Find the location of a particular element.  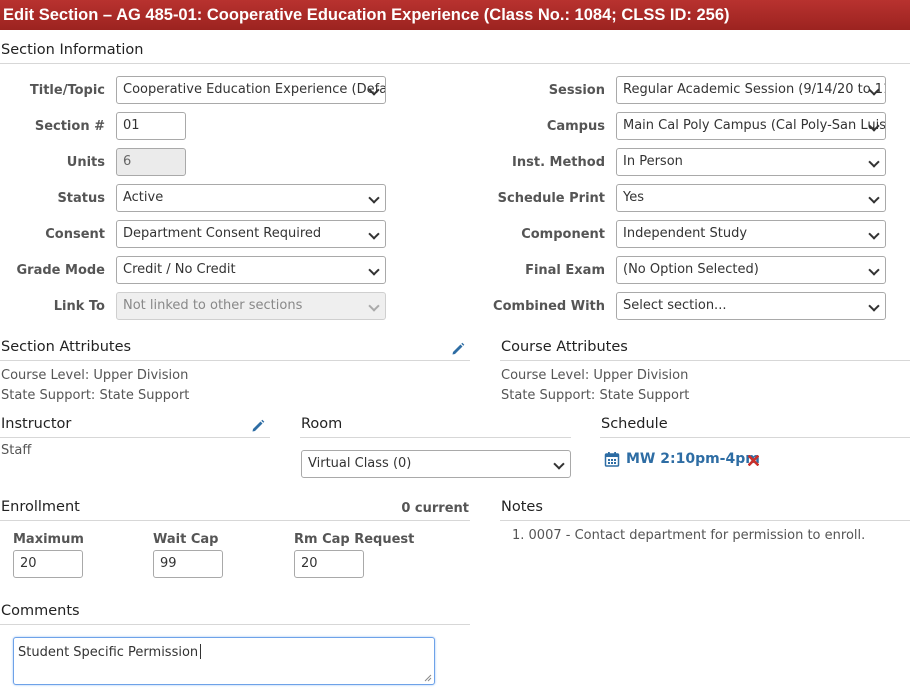

text-caret is located at coordinates (201, 651).